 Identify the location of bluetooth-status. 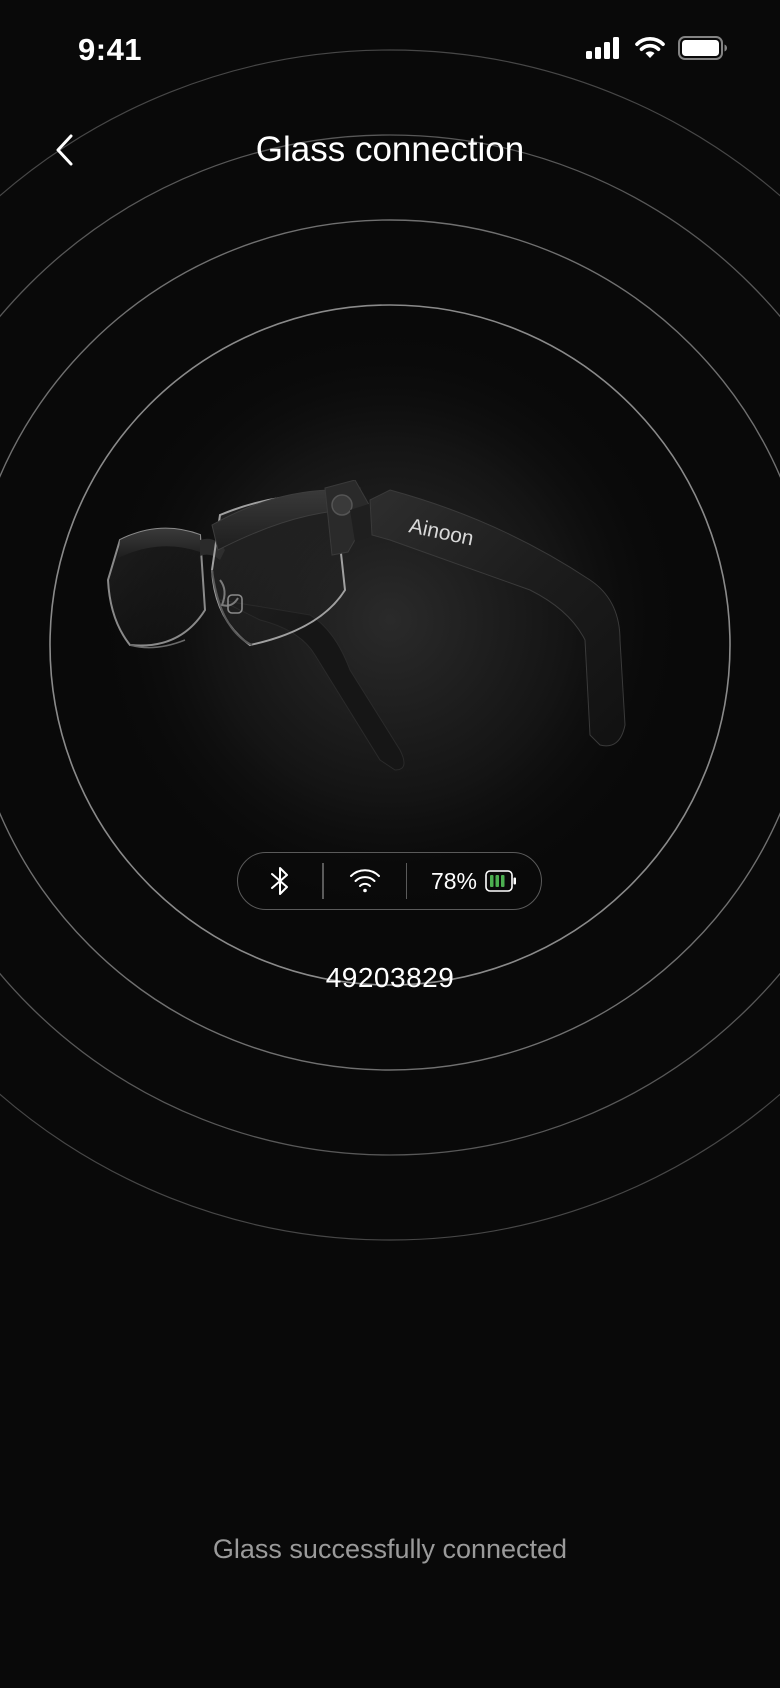
(280, 881).